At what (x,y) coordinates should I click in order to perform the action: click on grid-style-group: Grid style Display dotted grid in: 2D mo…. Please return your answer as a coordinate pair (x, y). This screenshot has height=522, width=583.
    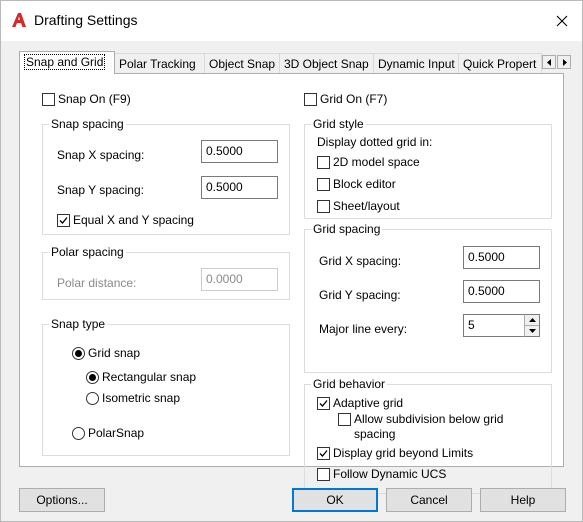
    Looking at the image, I should click on (428, 168).